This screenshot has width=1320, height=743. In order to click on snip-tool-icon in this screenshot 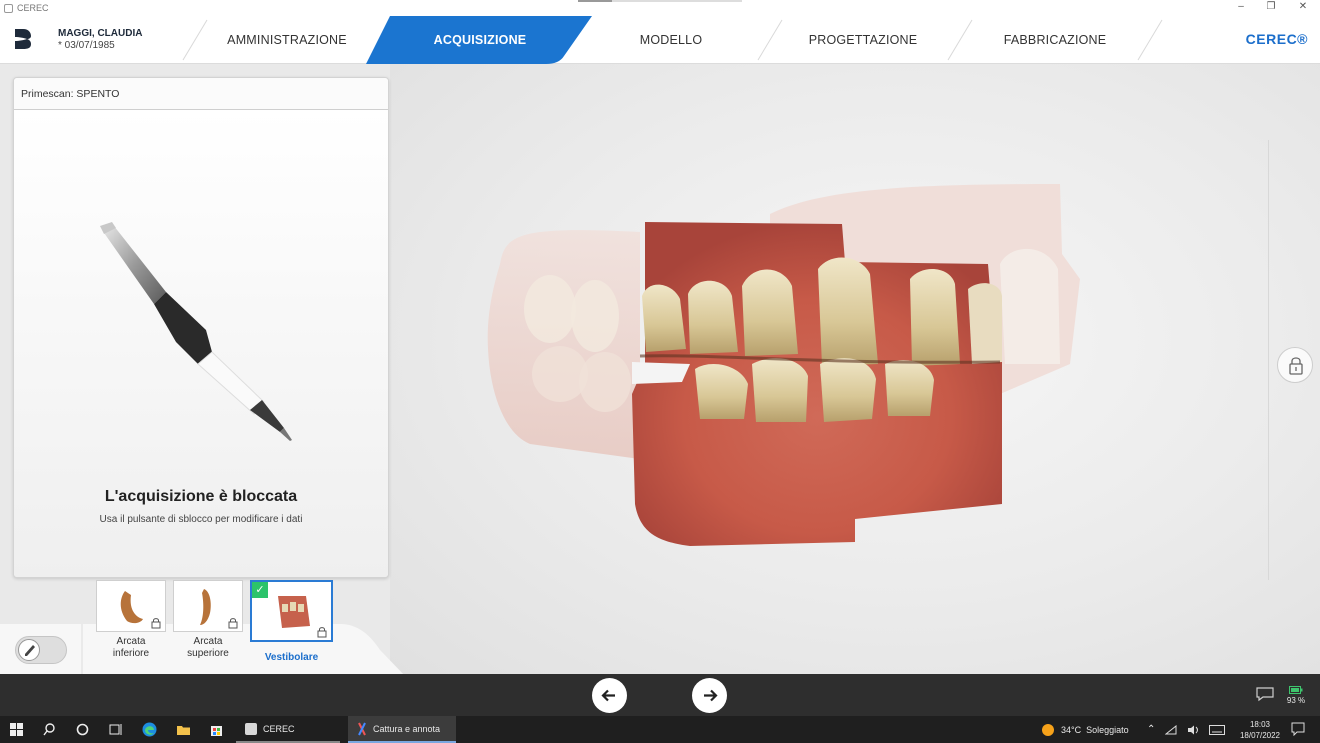, I will do `click(362, 728)`.